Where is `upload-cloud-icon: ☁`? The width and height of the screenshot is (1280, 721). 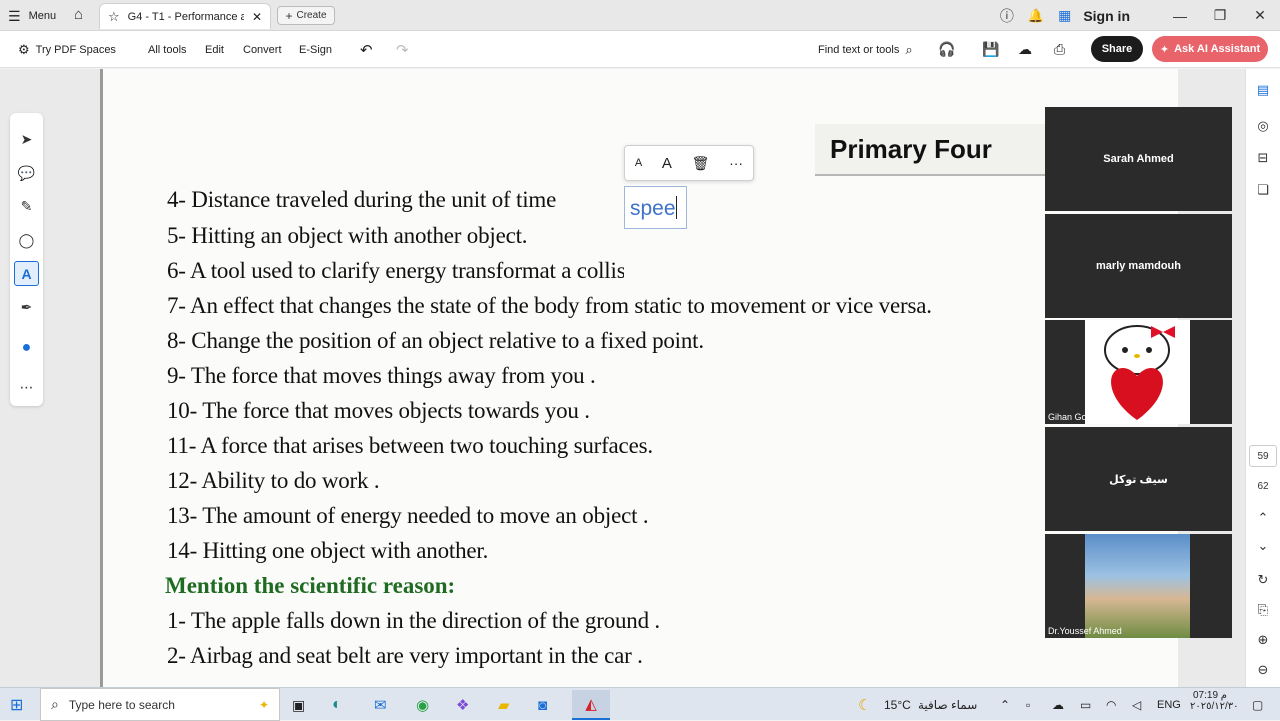 upload-cloud-icon: ☁ is located at coordinates (1025, 49).